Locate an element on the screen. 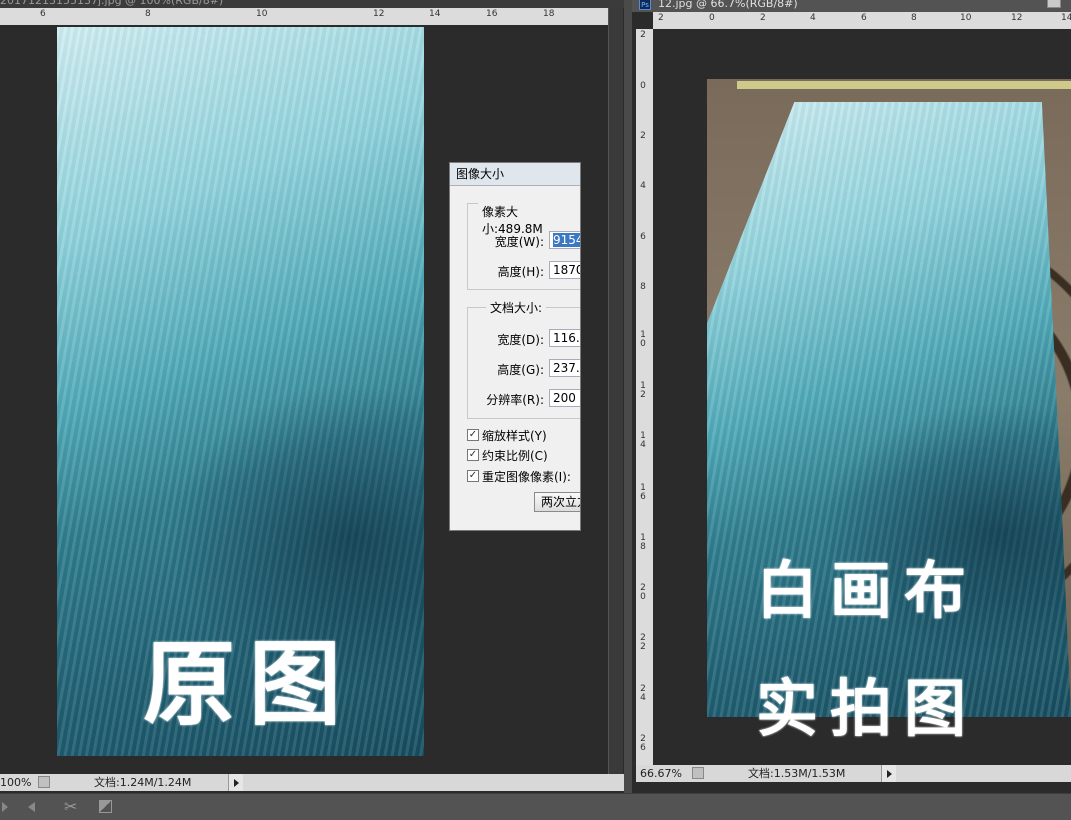 This screenshot has height=820, width=1071. resolution-input: 200 is located at coordinates (564, 398).